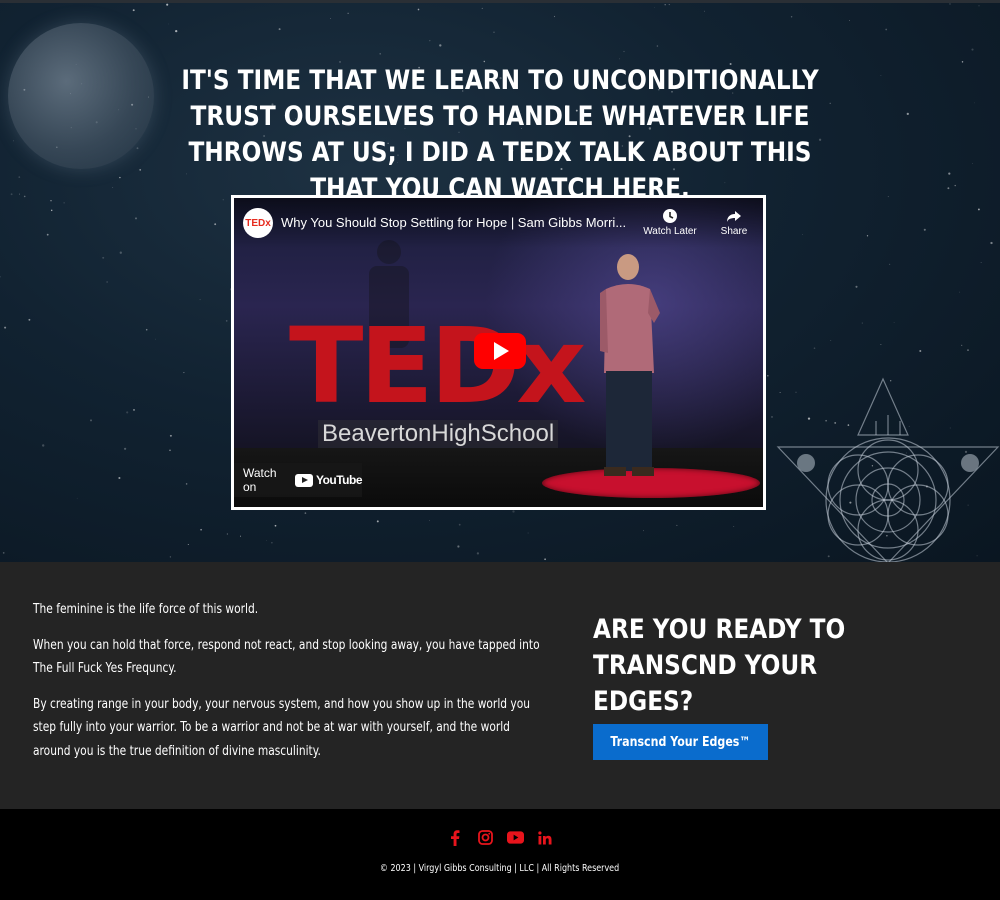 The width and height of the screenshot is (1000, 900). Describe the element at coordinates (485, 837) in the screenshot. I see `instagram-icon` at that location.